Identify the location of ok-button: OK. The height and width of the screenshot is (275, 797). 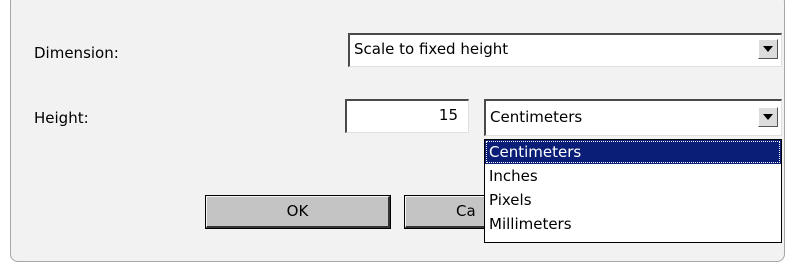
(298, 212).